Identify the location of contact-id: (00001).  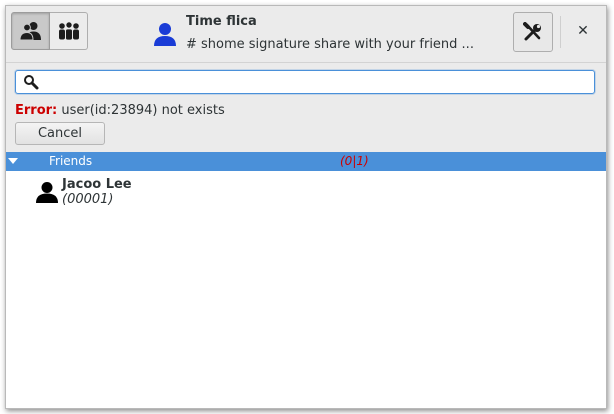
(88, 199).